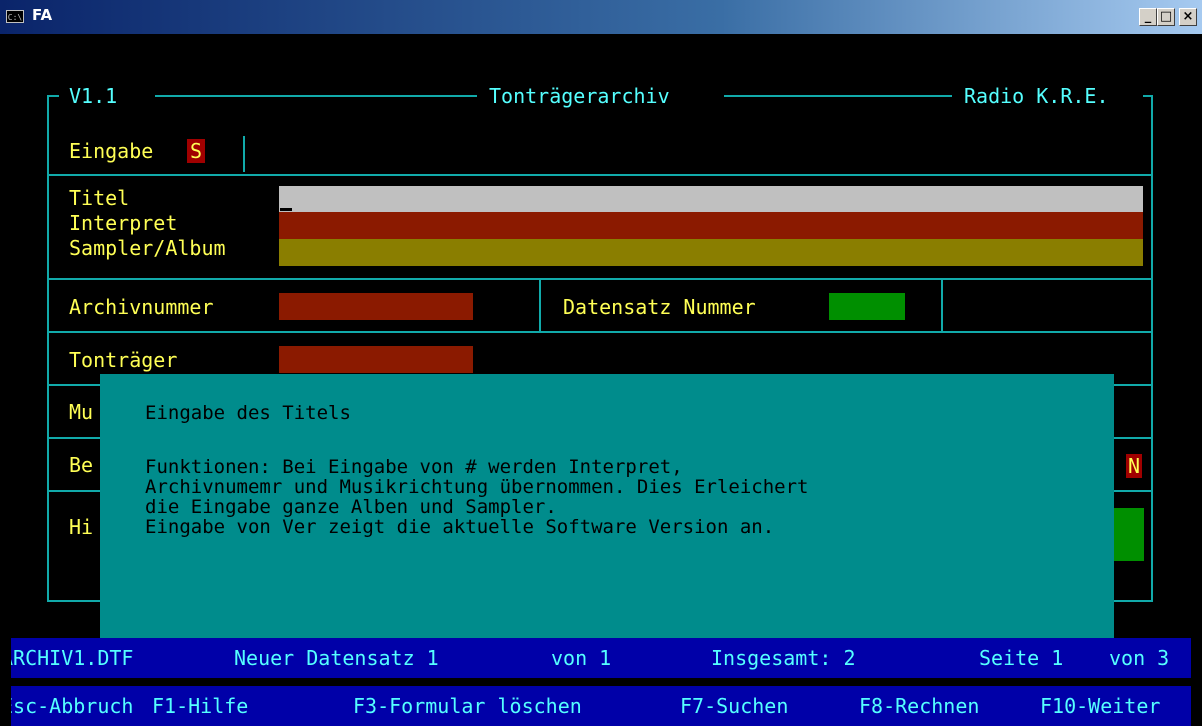 The height and width of the screenshot is (726, 1202). Describe the element at coordinates (1166, 17) in the screenshot. I see `maximize-button: □` at that location.